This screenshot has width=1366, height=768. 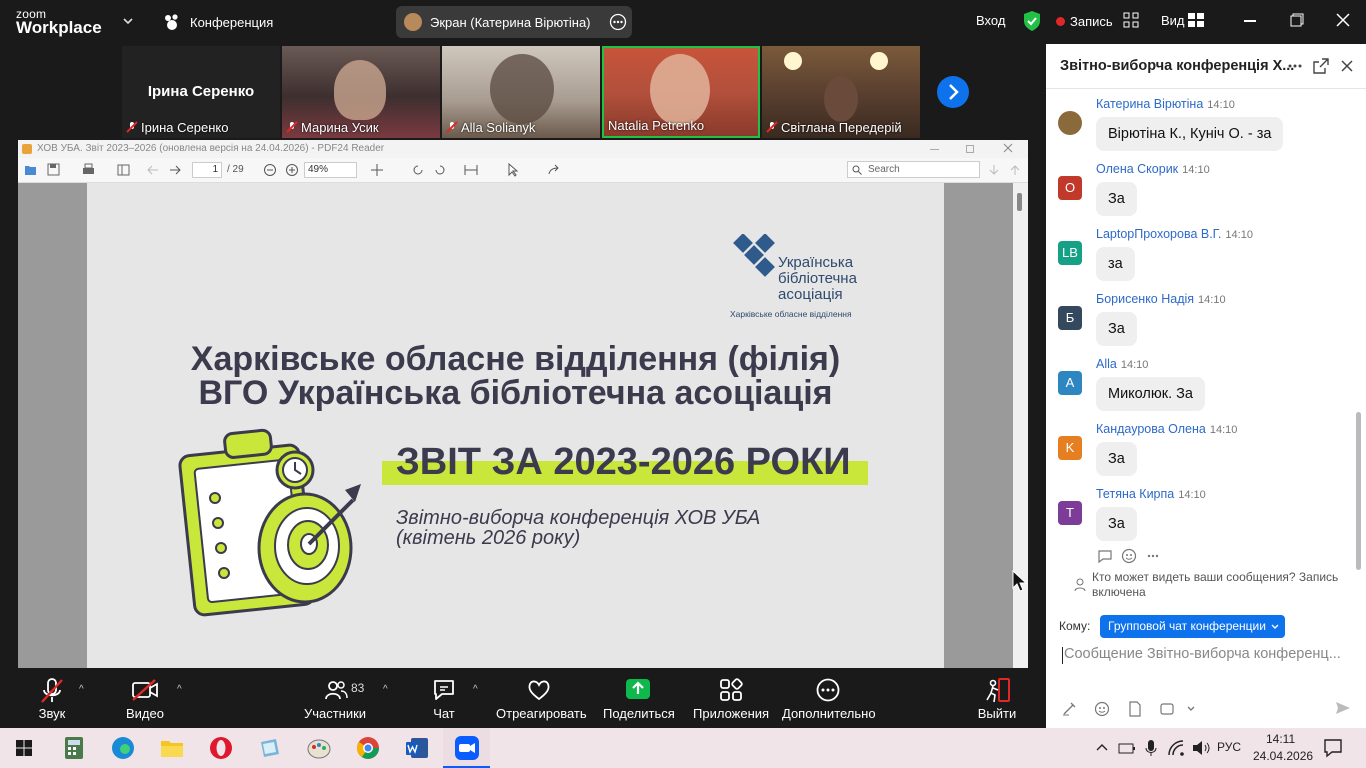 I want to click on audio-options-caret: ^, so click(x=81, y=689).